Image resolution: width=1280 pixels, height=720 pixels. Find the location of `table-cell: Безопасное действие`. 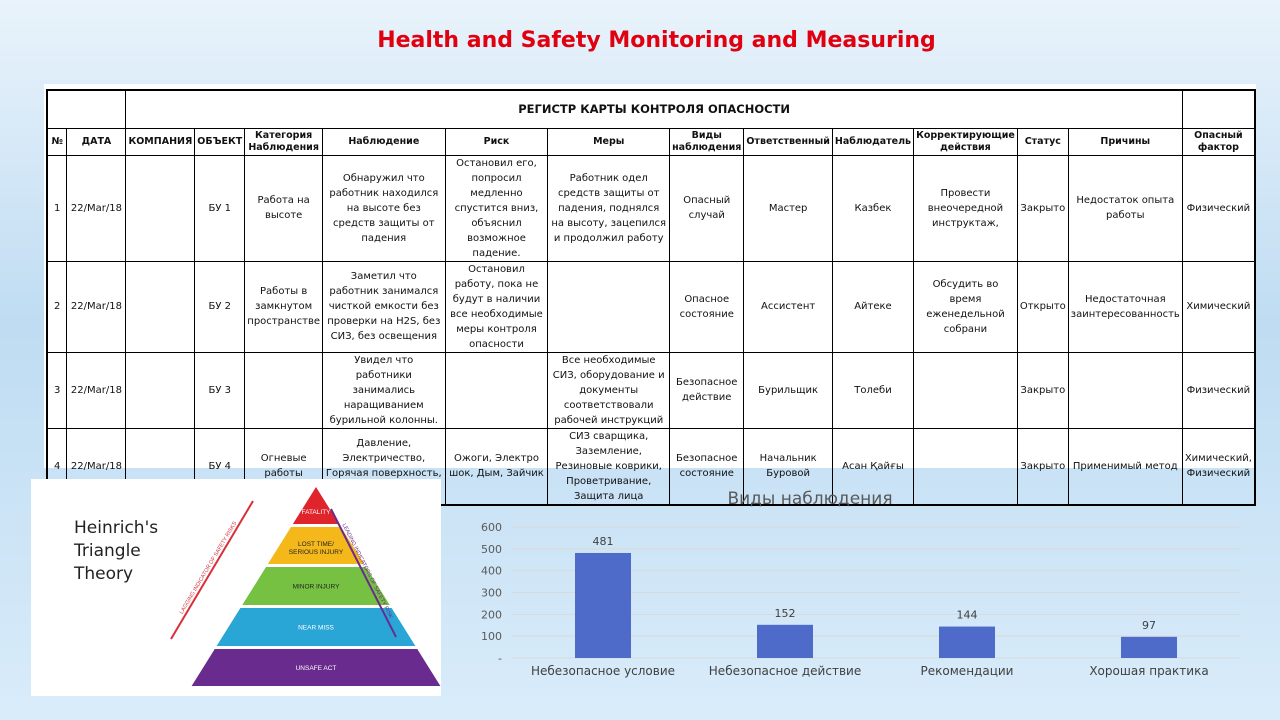

table-cell: Безопасное действие is located at coordinates (707, 390).